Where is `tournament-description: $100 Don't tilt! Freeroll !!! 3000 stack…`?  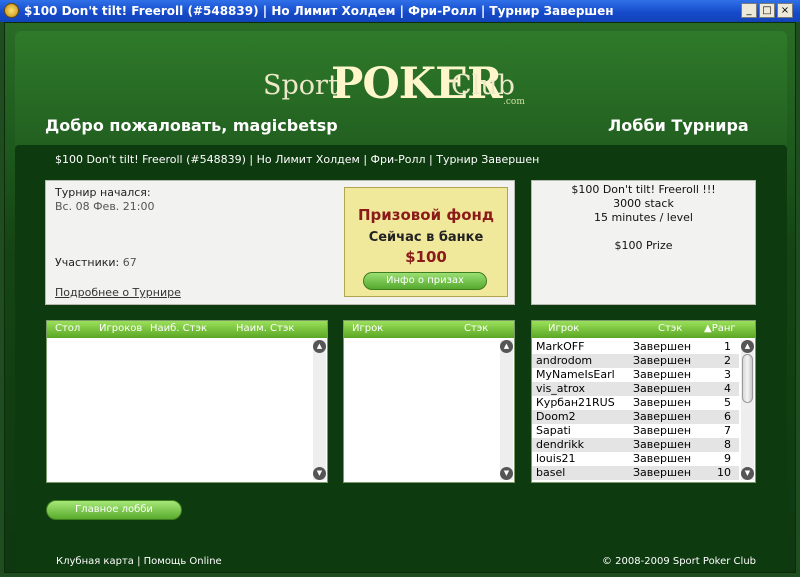
tournament-description: $100 Don't tilt! Freeroll !!! 3000 stack… is located at coordinates (643, 242).